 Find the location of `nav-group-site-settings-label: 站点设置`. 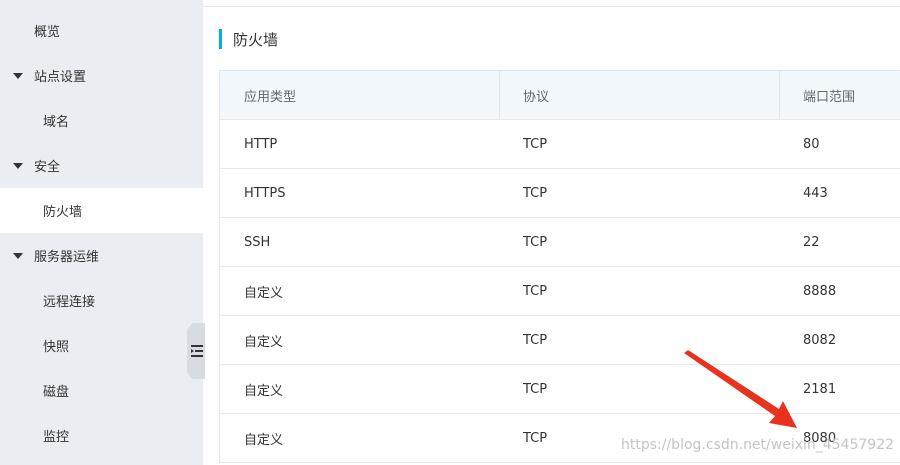

nav-group-site-settings-label: 站点设置 is located at coordinates (60, 77).